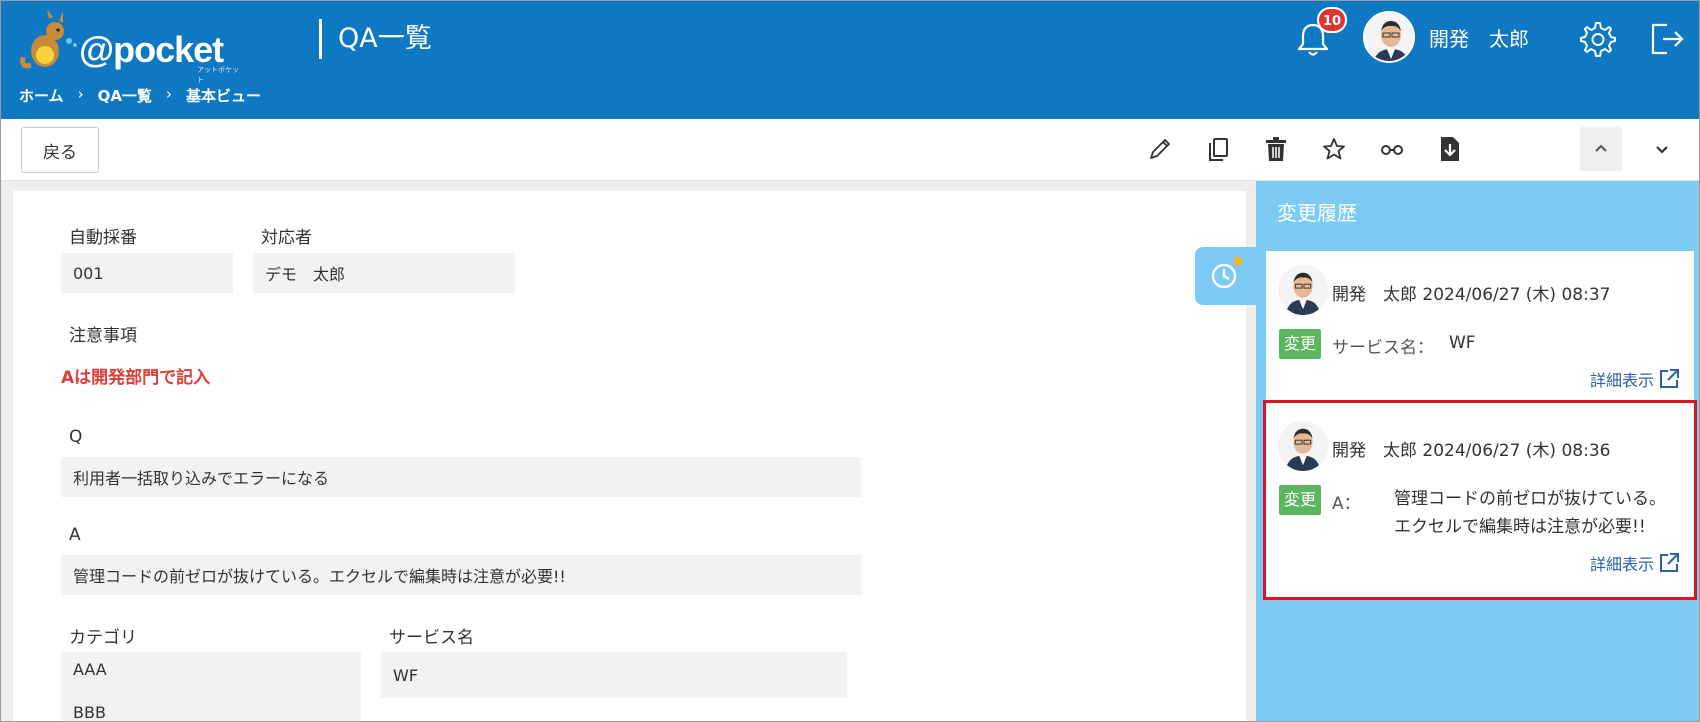 Image resolution: width=1700 pixels, height=722 pixels. Describe the element at coordinates (384, 273) in the screenshot. I see `assignee-value: デモ 太郎` at that location.